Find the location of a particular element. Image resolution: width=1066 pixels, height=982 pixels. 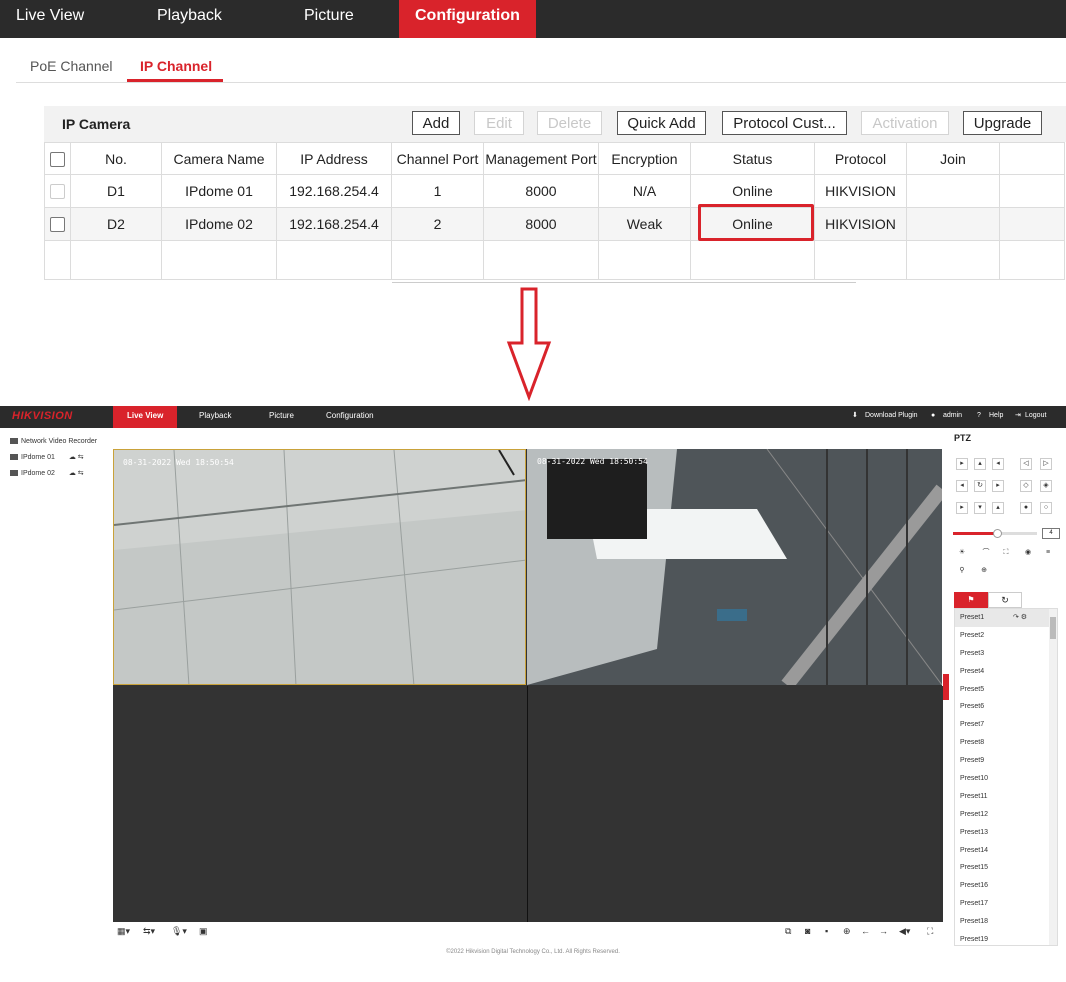

capture-icon: ◙ is located at coordinates (807, 931).